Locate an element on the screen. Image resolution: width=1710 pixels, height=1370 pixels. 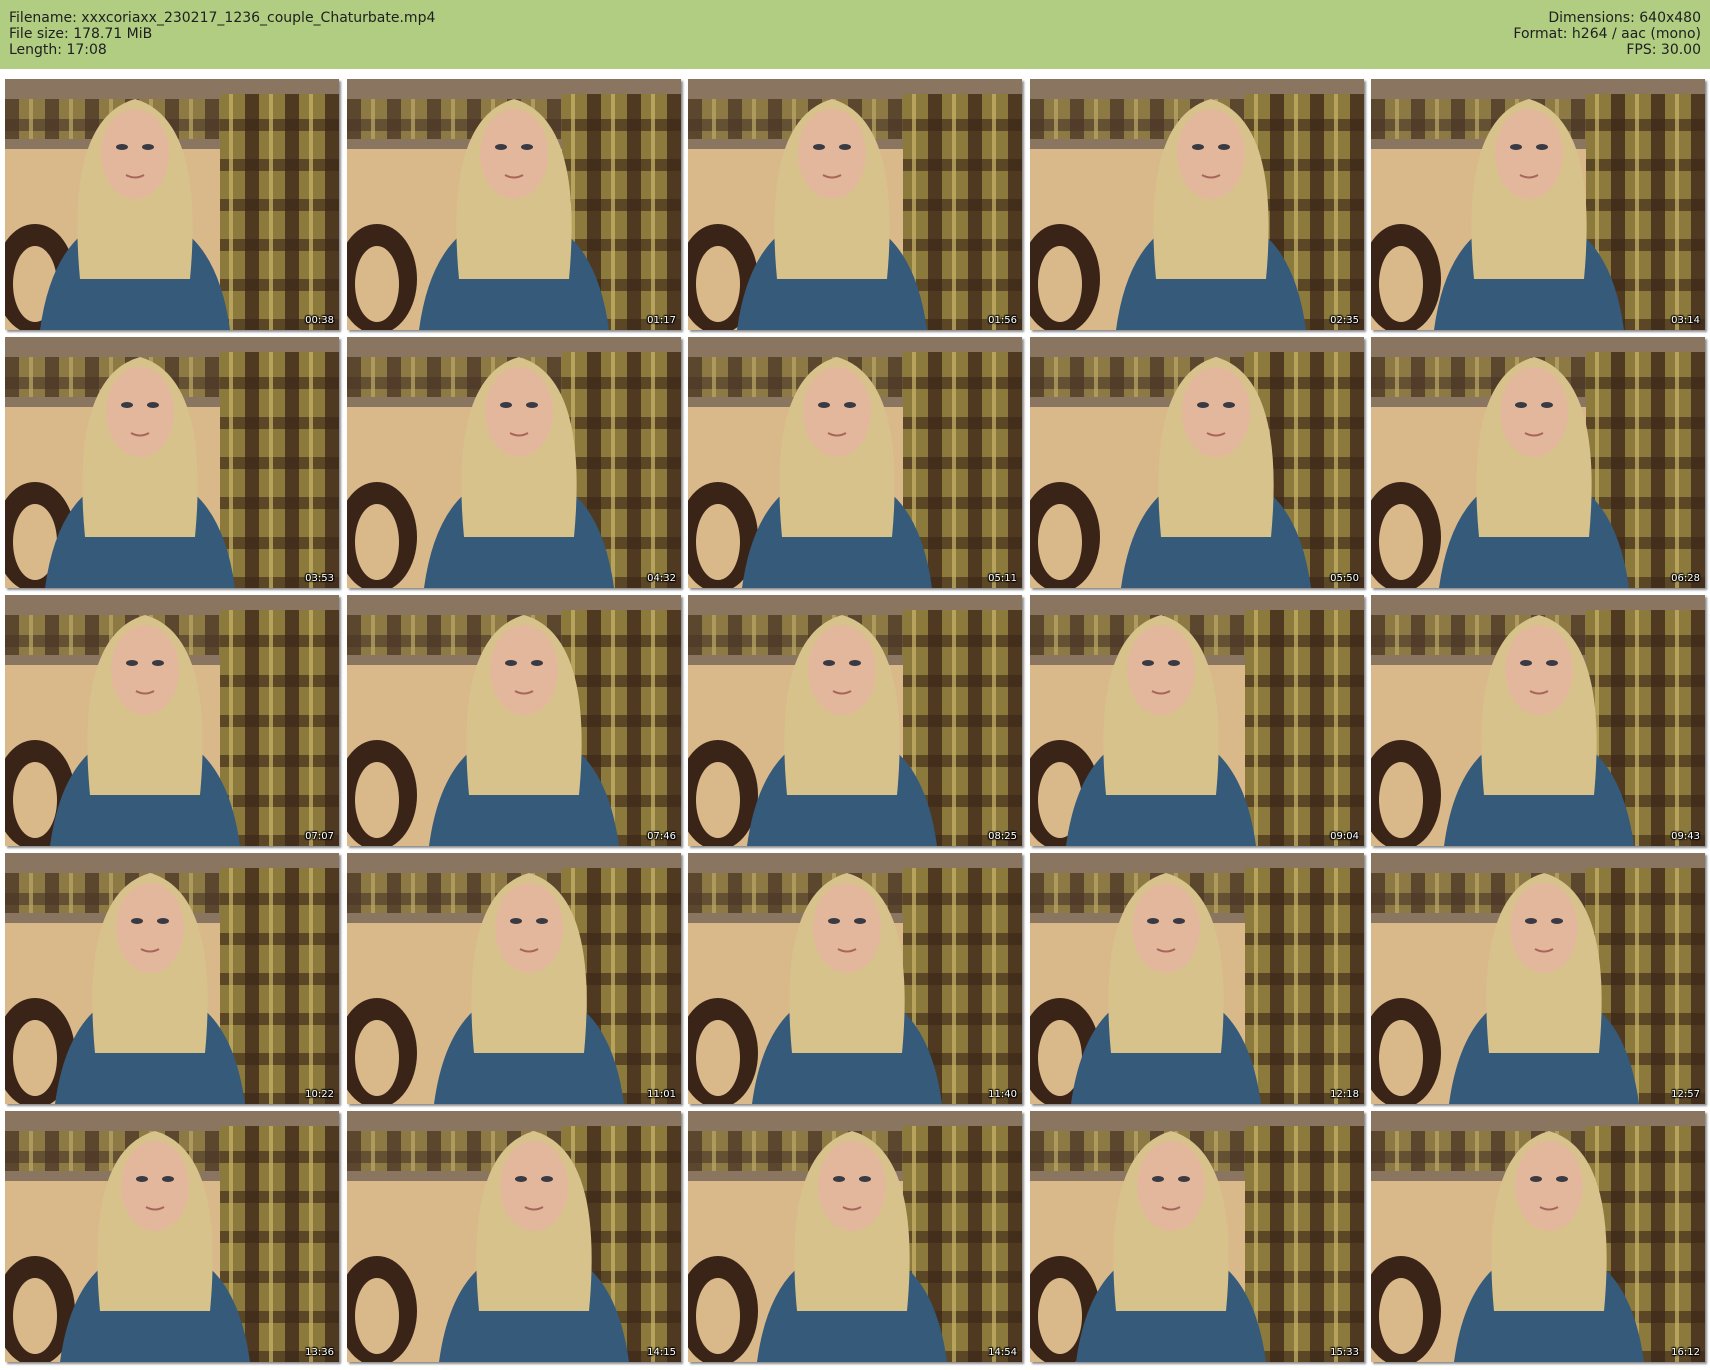
video-thumbnail: 05:50 is located at coordinates (1197, 462).